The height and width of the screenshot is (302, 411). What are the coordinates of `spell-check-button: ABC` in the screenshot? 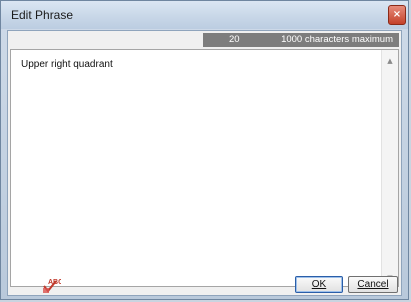 It's located at (52, 285).